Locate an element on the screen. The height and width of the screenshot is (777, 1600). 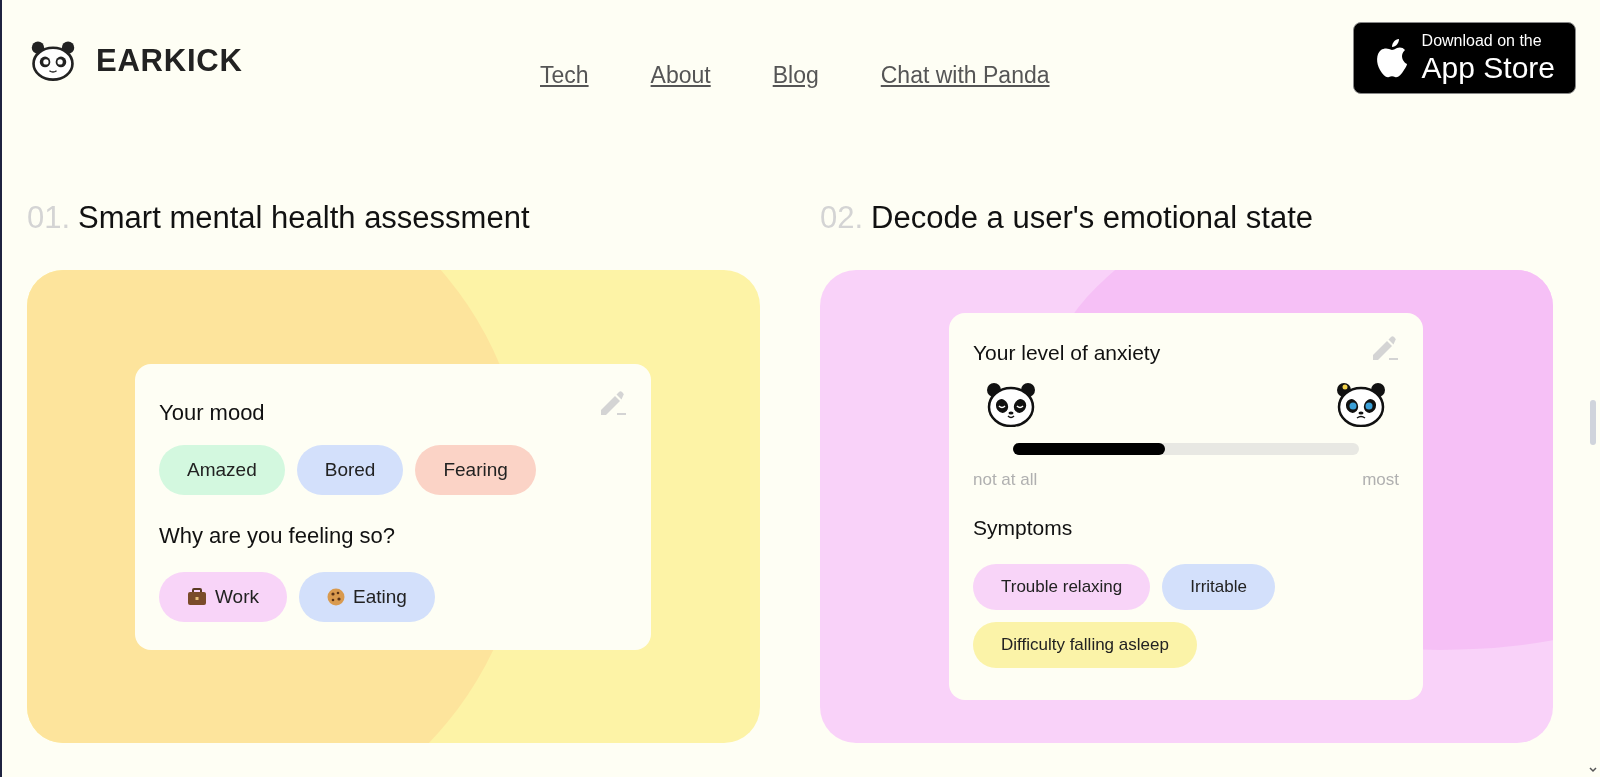
panda-logo-icon is located at coordinates (53, 61).